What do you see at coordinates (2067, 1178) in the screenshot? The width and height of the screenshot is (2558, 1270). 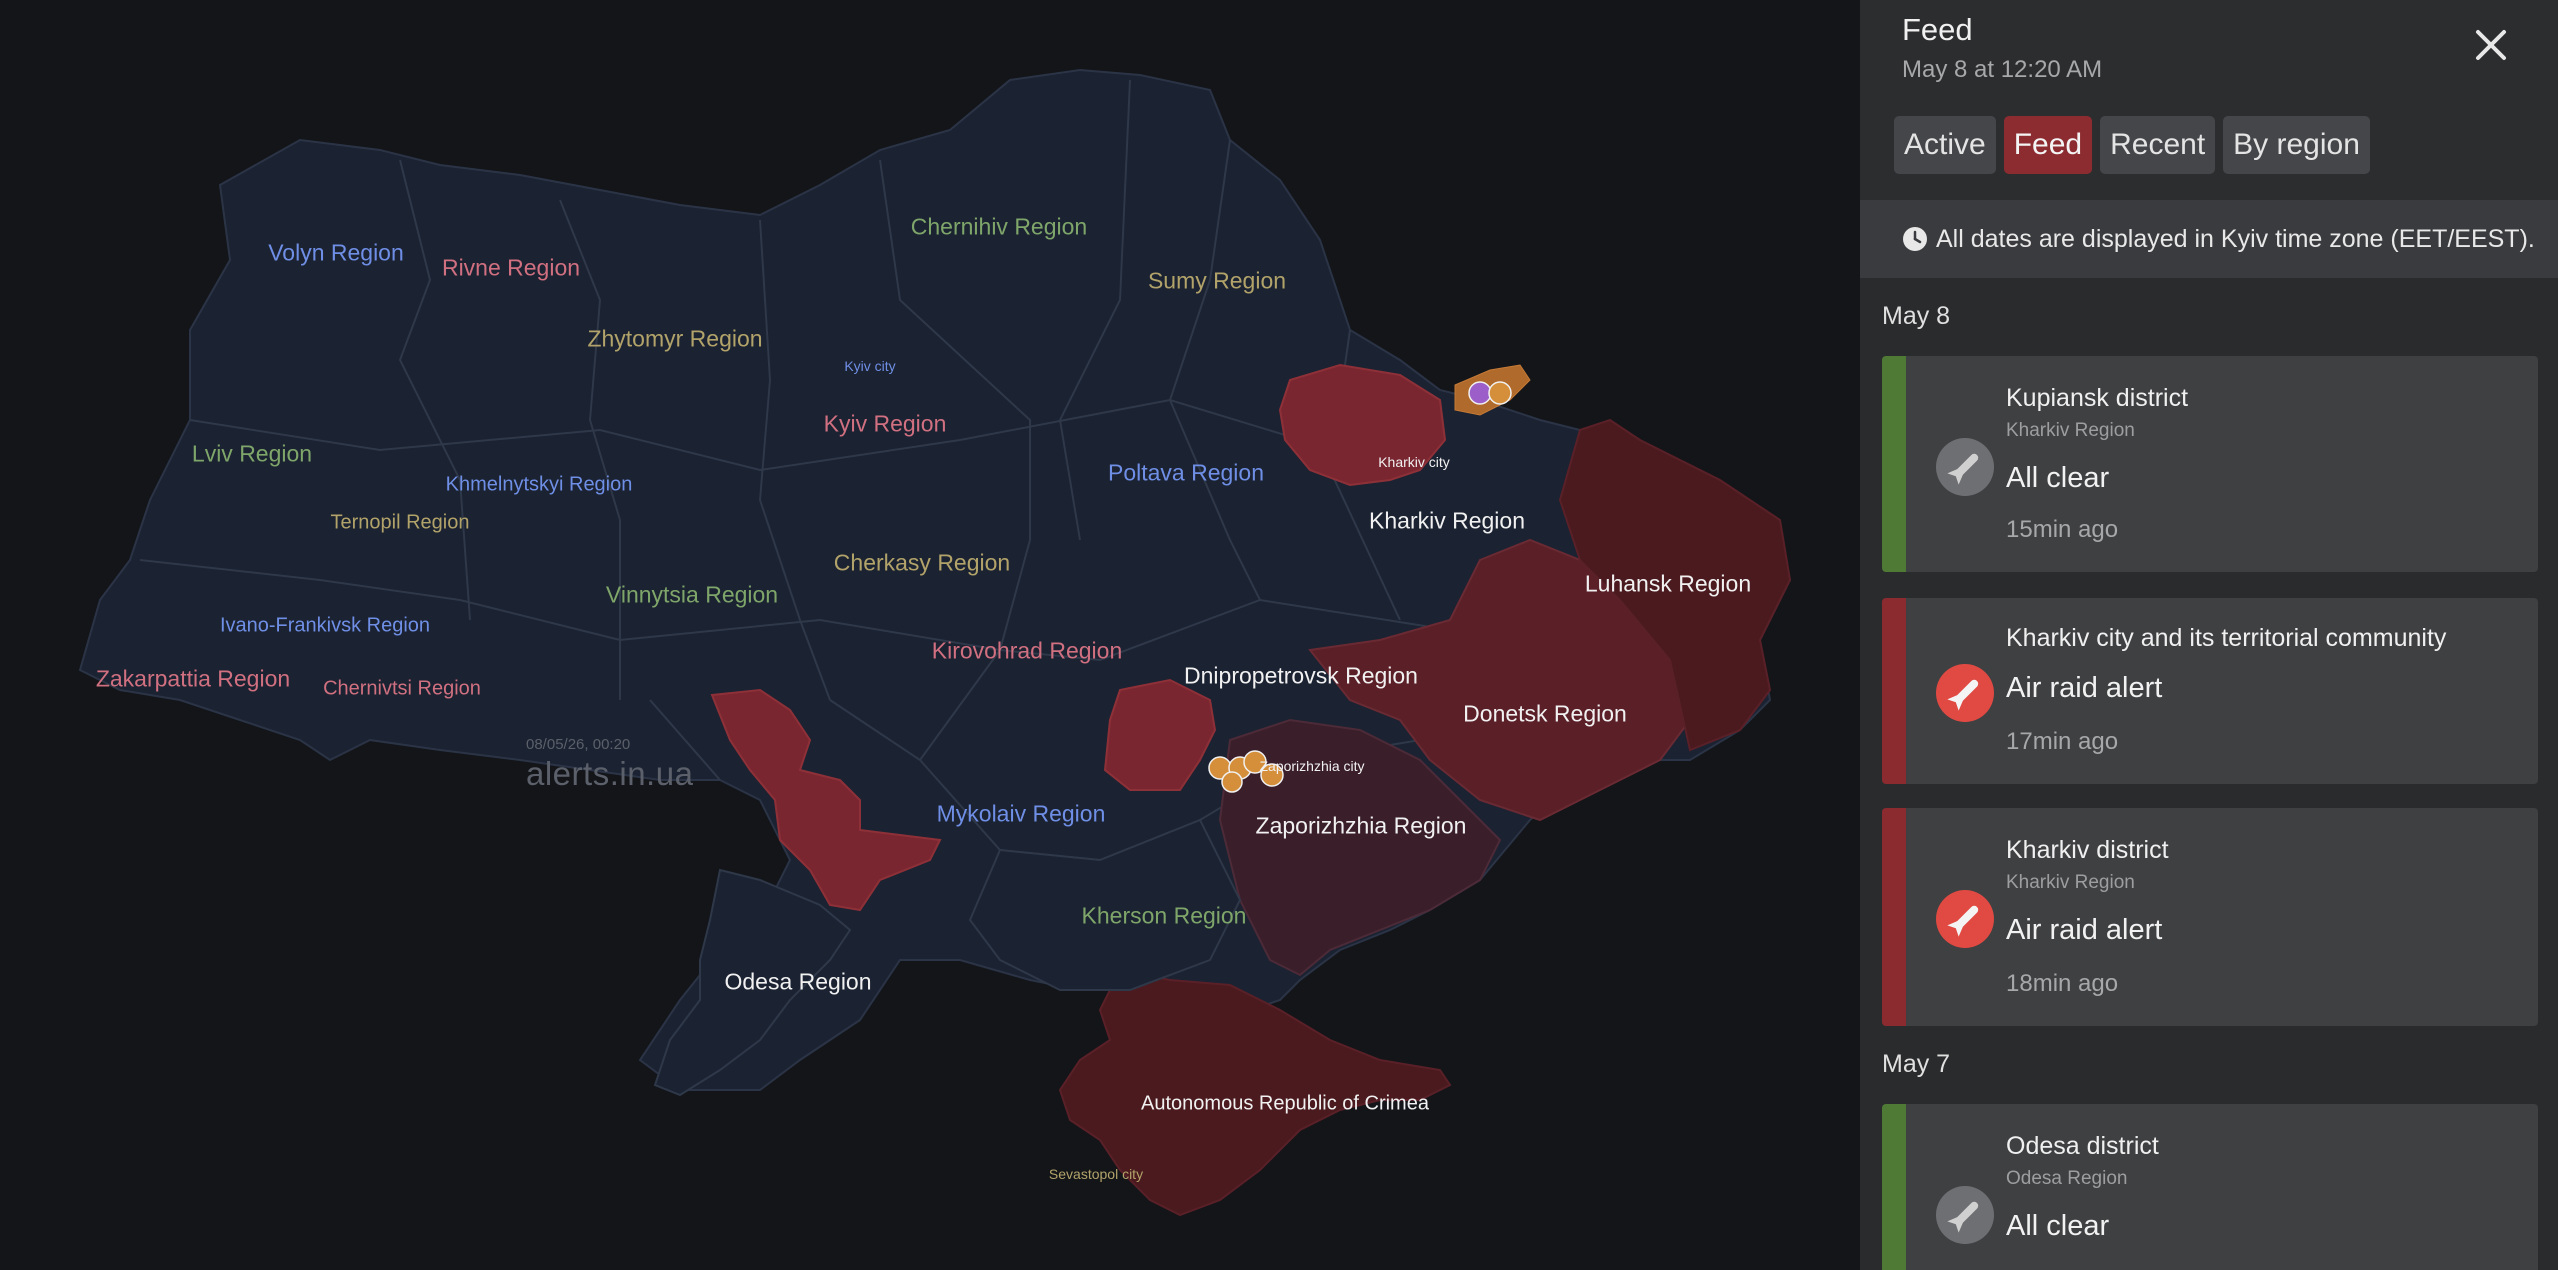 I see `card-region: Odesa Region` at bounding box center [2067, 1178].